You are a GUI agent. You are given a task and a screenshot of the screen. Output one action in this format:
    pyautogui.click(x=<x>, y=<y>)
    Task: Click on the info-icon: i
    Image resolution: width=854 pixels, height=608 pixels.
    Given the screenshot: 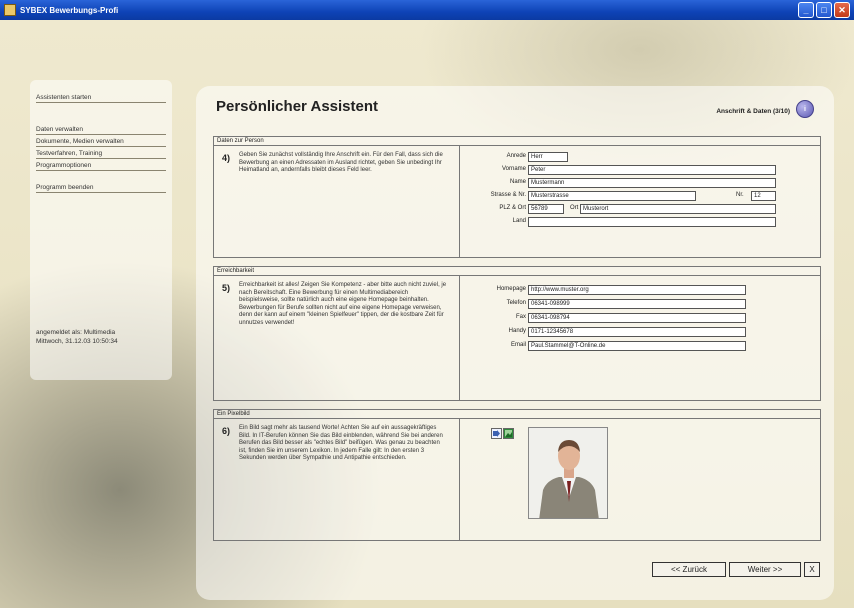 What is the action you would take?
    pyautogui.click(x=805, y=109)
    